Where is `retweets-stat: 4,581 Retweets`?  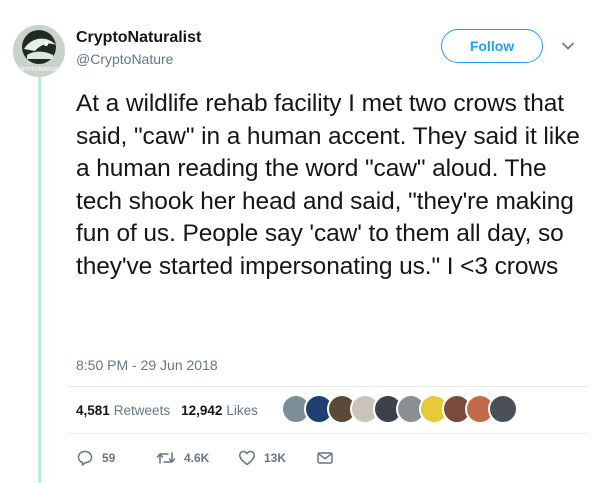
retweets-stat: 4,581 Retweets is located at coordinates (123, 410).